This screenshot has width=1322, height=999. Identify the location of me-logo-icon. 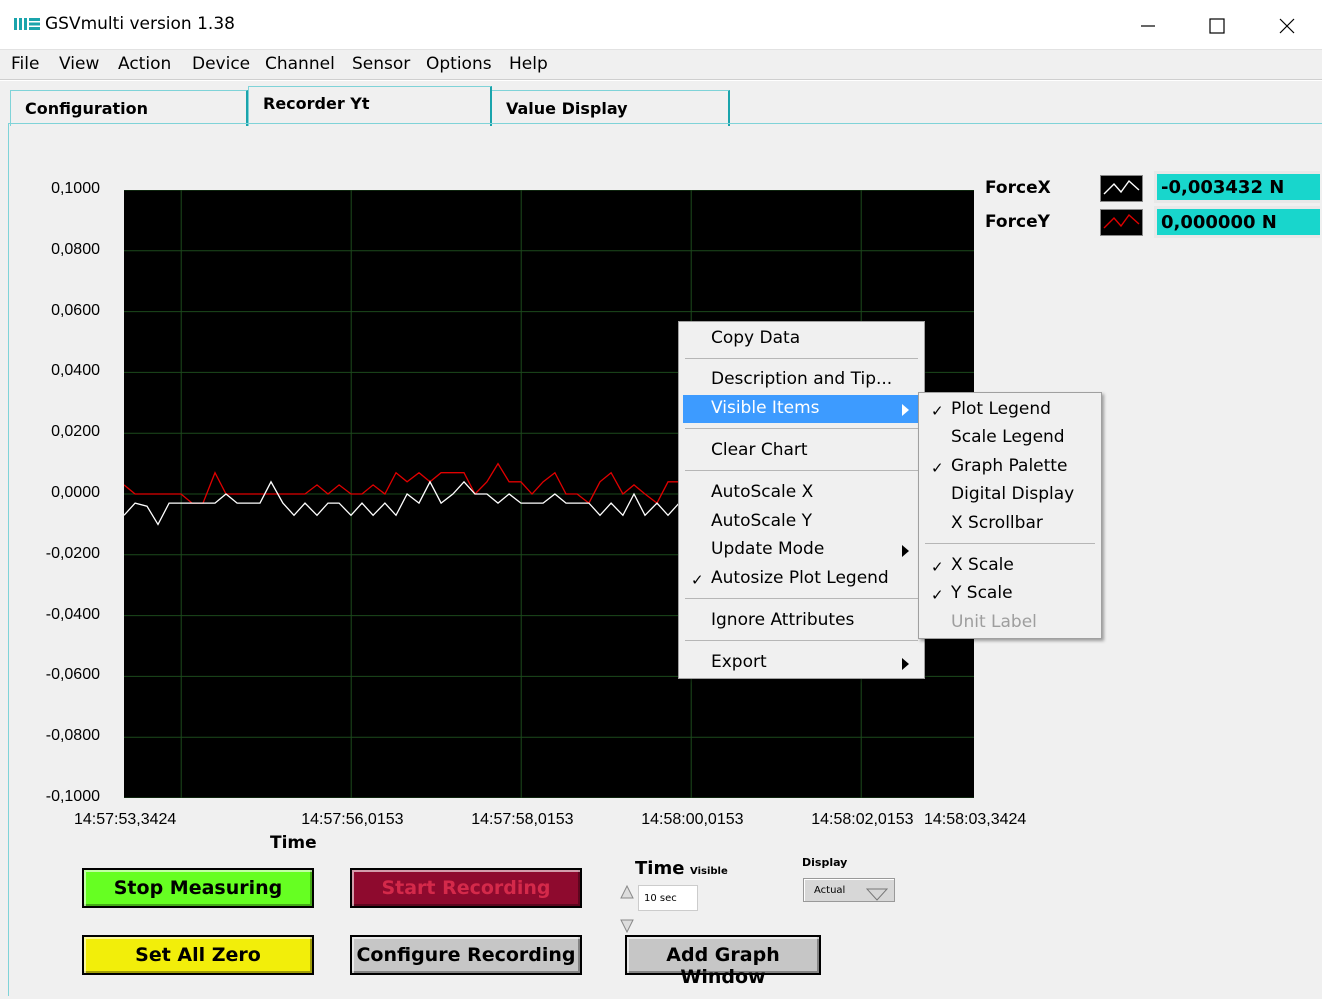
(27, 24).